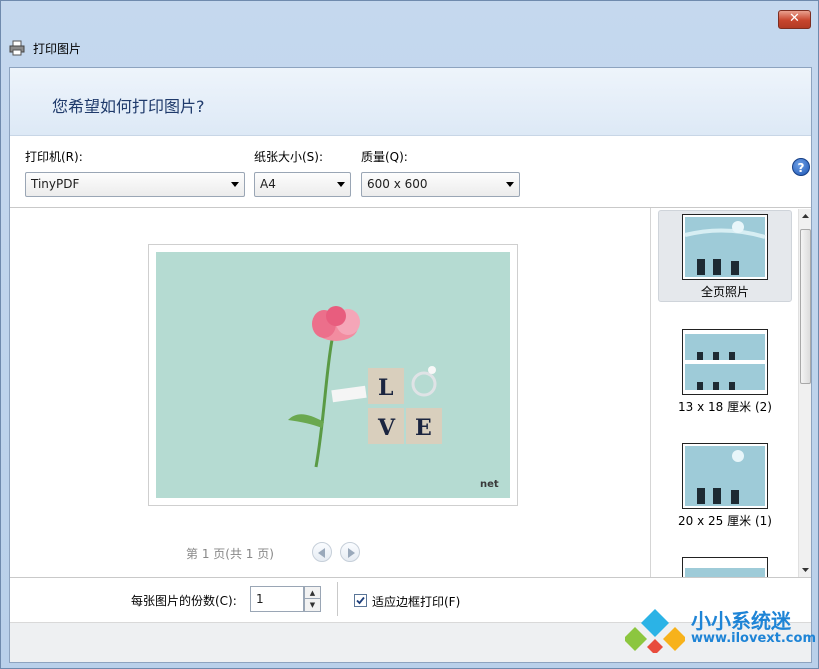 The height and width of the screenshot is (669, 819). What do you see at coordinates (230, 554) in the screenshot?
I see `page-indicator: 第 1 页(共 1 页)` at bounding box center [230, 554].